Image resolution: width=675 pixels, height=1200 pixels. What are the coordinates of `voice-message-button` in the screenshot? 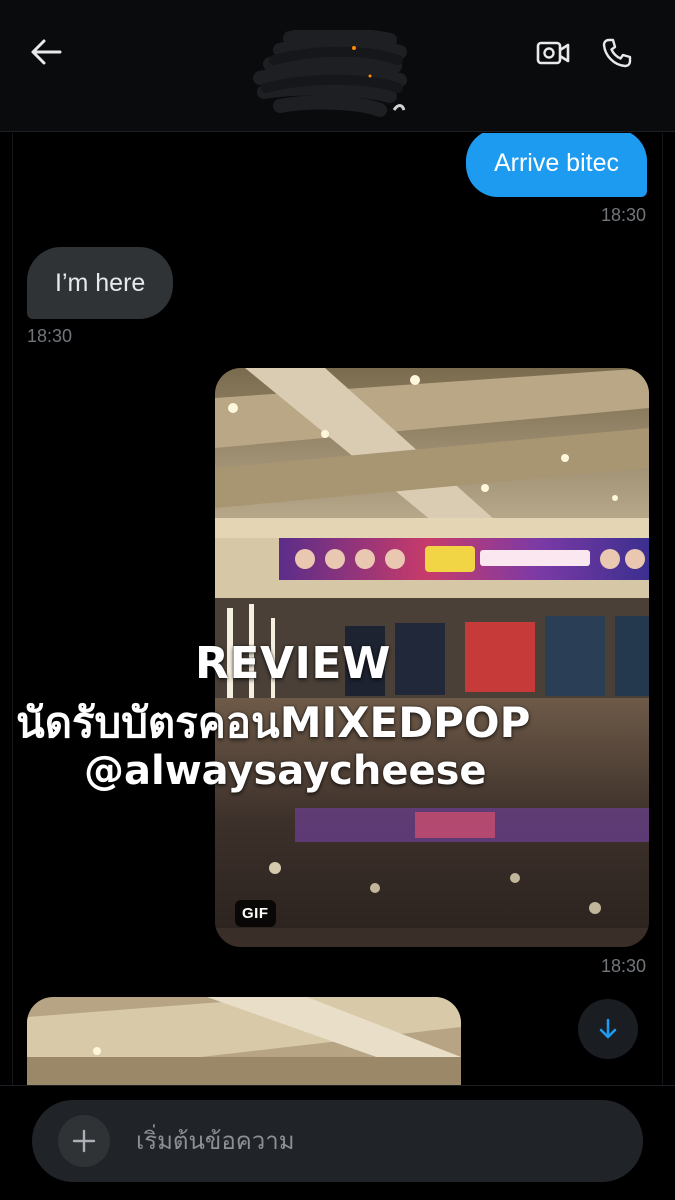 It's located at (598, 1141).